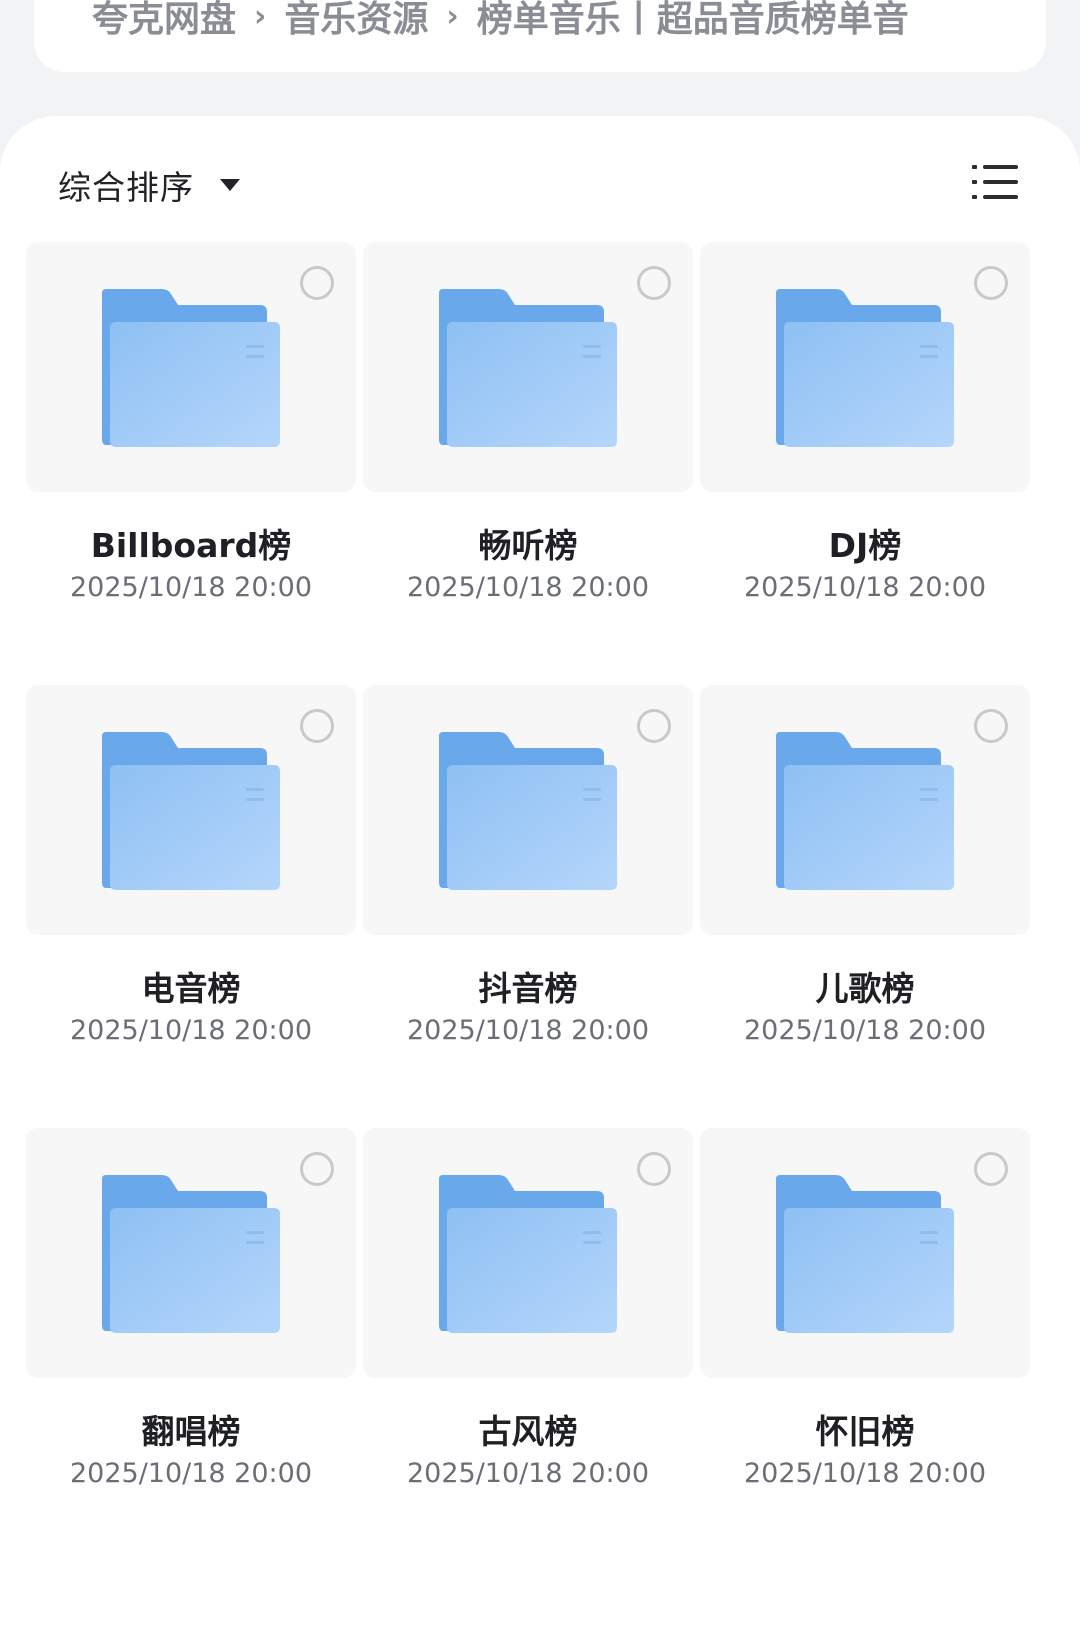  What do you see at coordinates (865, 1431) in the screenshot?
I see `folder-name: 怀旧榜` at bounding box center [865, 1431].